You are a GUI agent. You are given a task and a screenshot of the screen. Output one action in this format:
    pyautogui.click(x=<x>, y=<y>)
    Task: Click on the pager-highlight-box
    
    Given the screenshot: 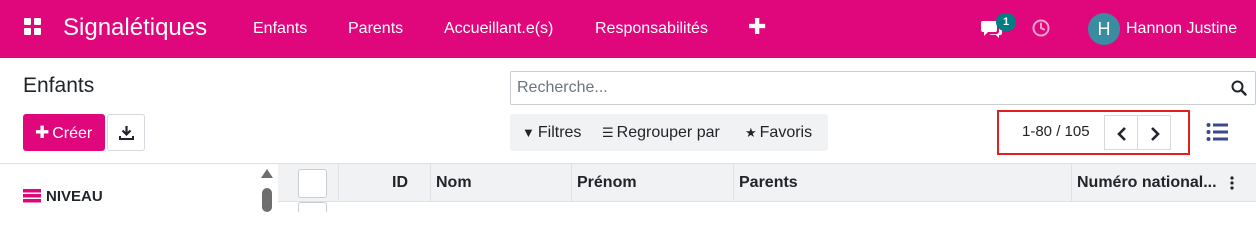 What is the action you would take?
    pyautogui.click(x=1093, y=132)
    